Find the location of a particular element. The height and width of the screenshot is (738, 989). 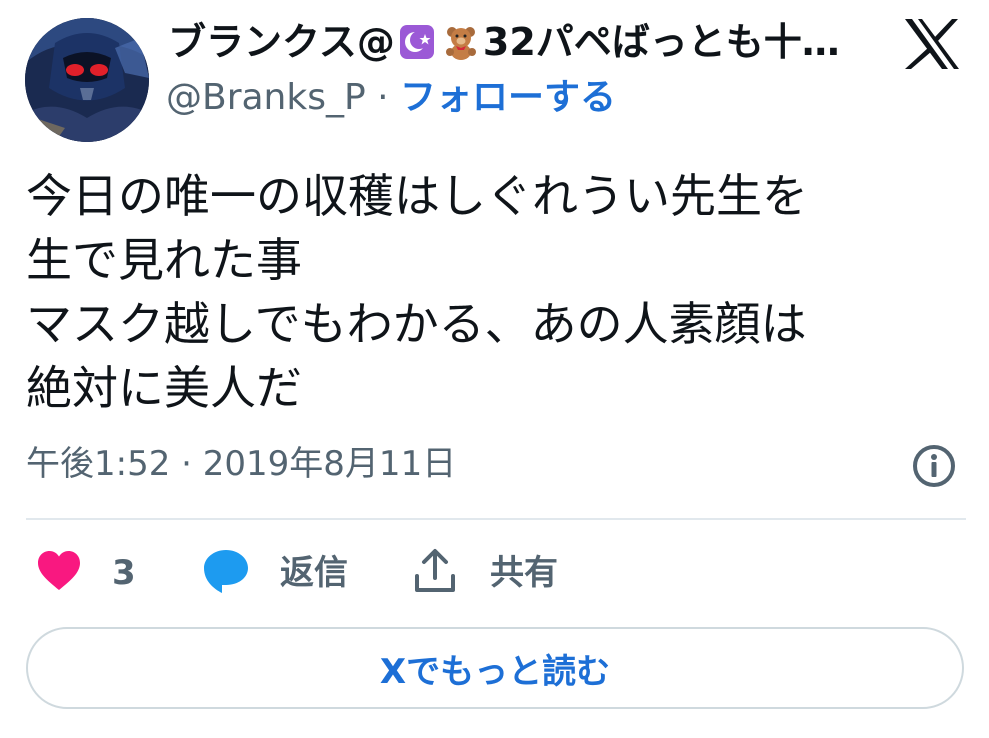

avatar is located at coordinates (87, 80).